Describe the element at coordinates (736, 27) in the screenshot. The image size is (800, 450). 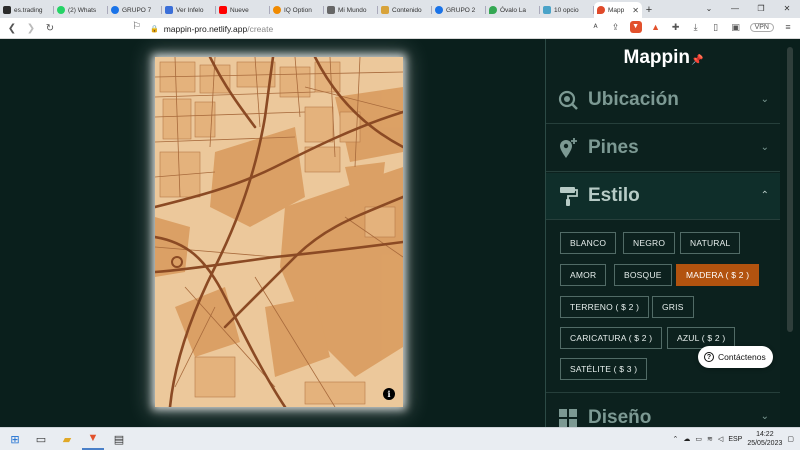
I see `wallet-icon: ▣` at that location.